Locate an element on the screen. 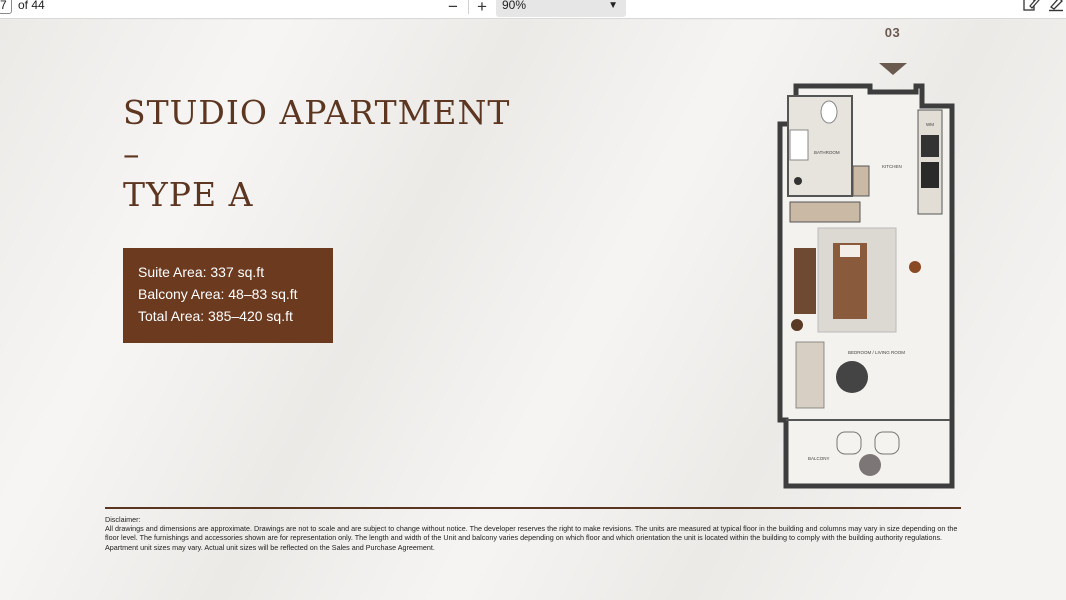 This screenshot has width=1066, height=600. title-line-1: STUDIO APARTMENT – is located at coordinates (317, 133).